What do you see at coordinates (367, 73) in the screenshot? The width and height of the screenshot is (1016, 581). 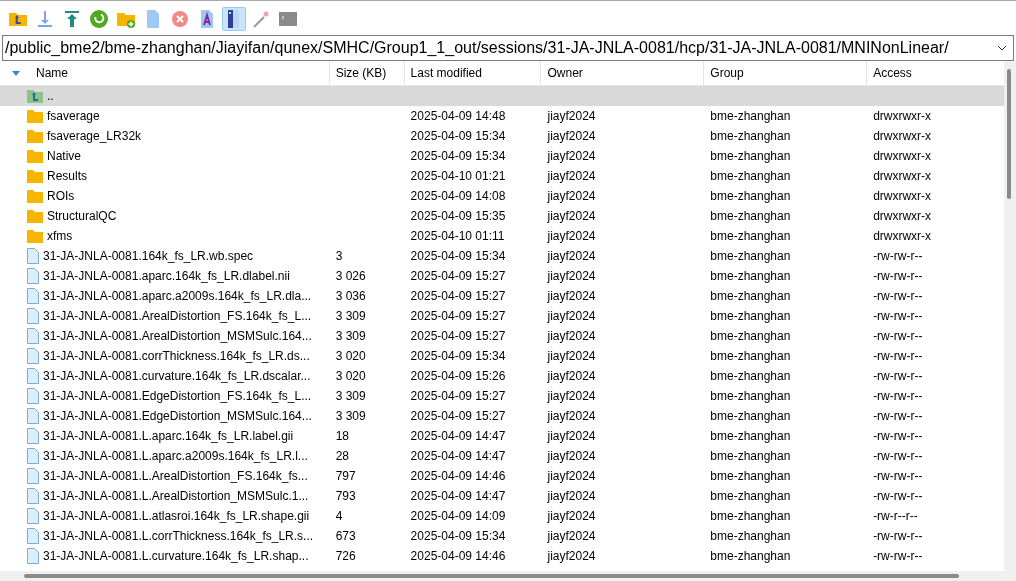 I see `column-header: Size (KB)` at bounding box center [367, 73].